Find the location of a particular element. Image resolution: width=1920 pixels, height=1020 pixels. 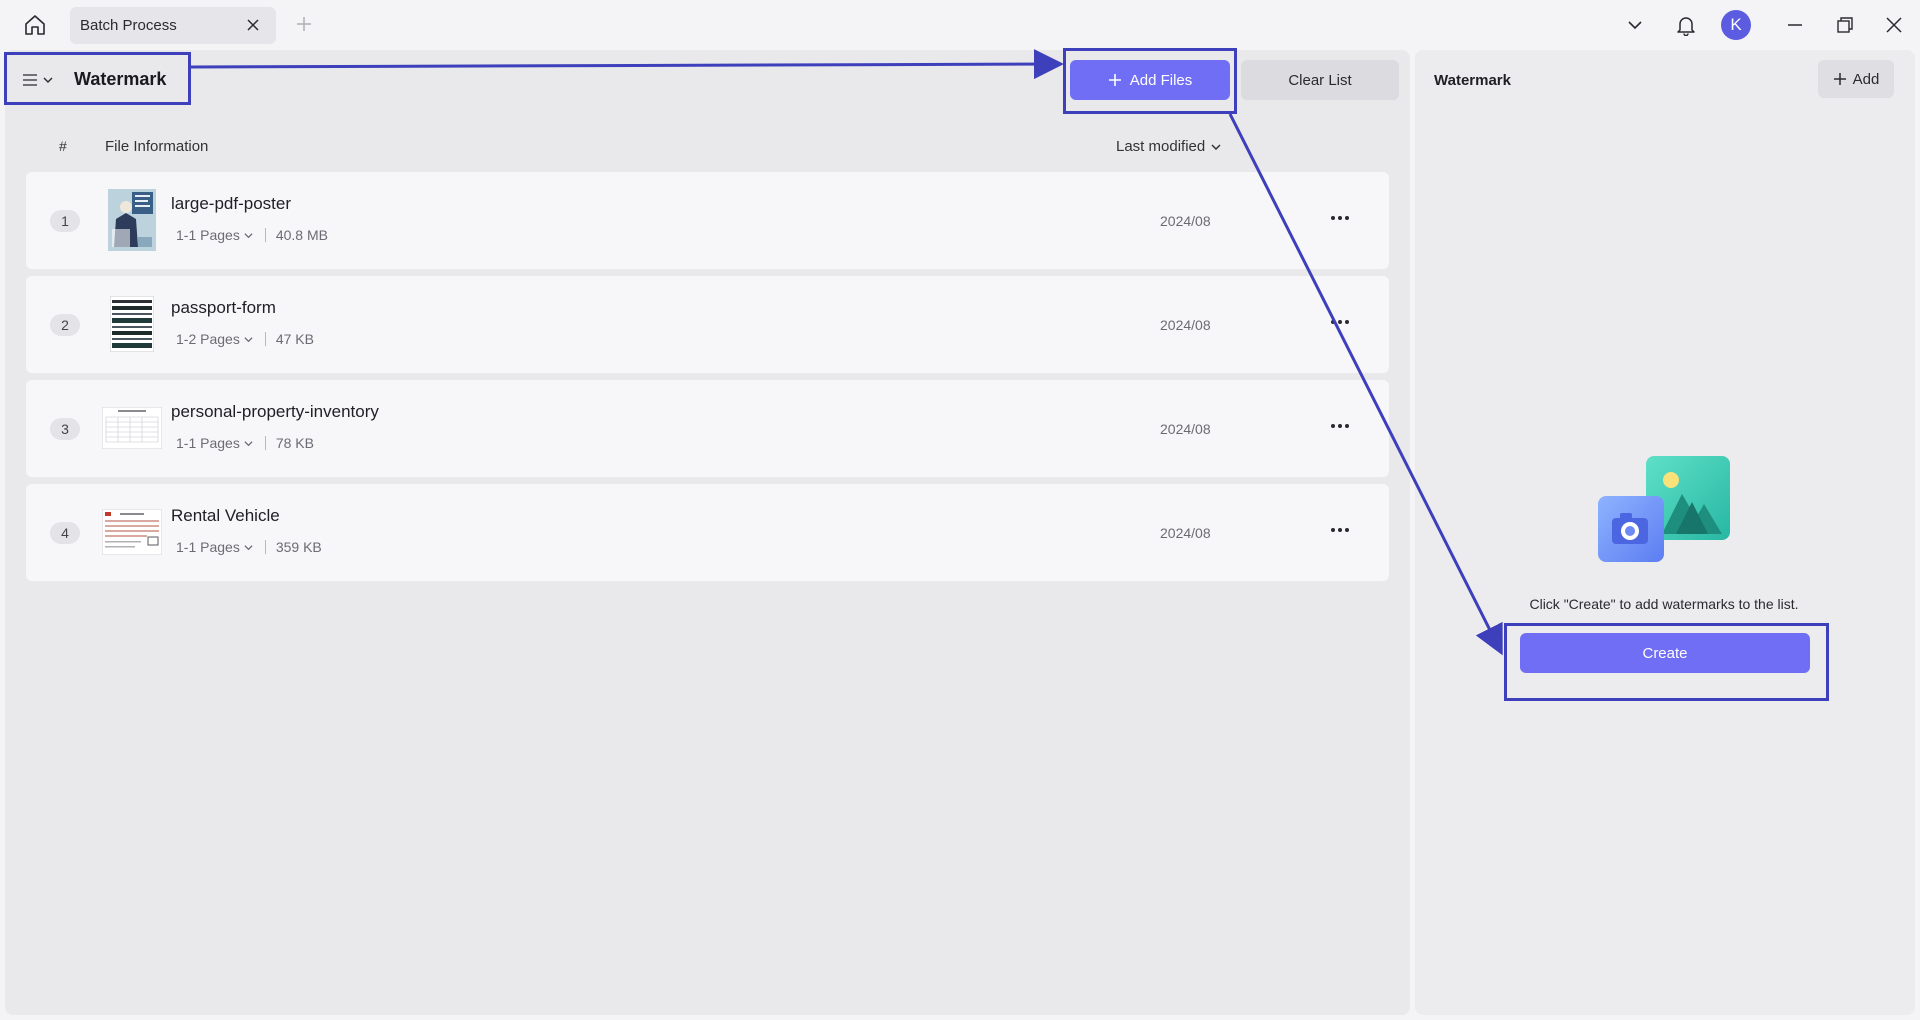

form-thumbnail-icon is located at coordinates (132, 323).